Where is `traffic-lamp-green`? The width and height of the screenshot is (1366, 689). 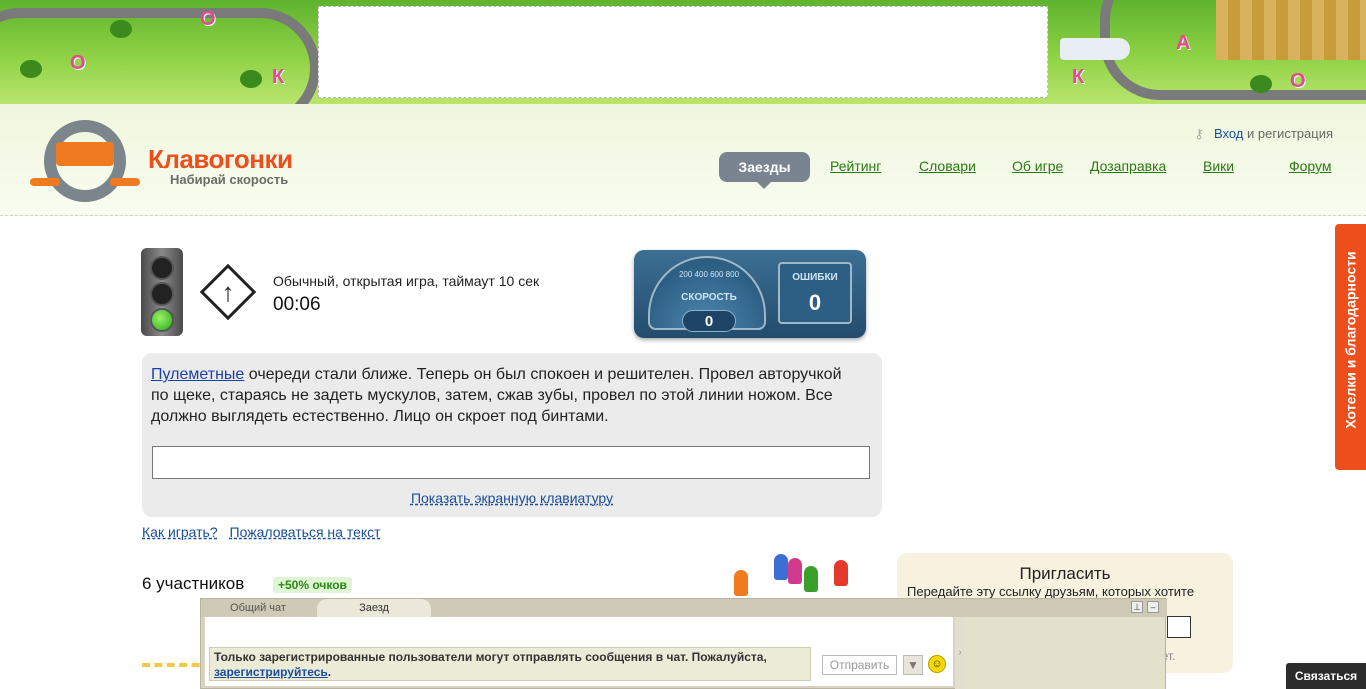 traffic-lamp-green is located at coordinates (162, 320).